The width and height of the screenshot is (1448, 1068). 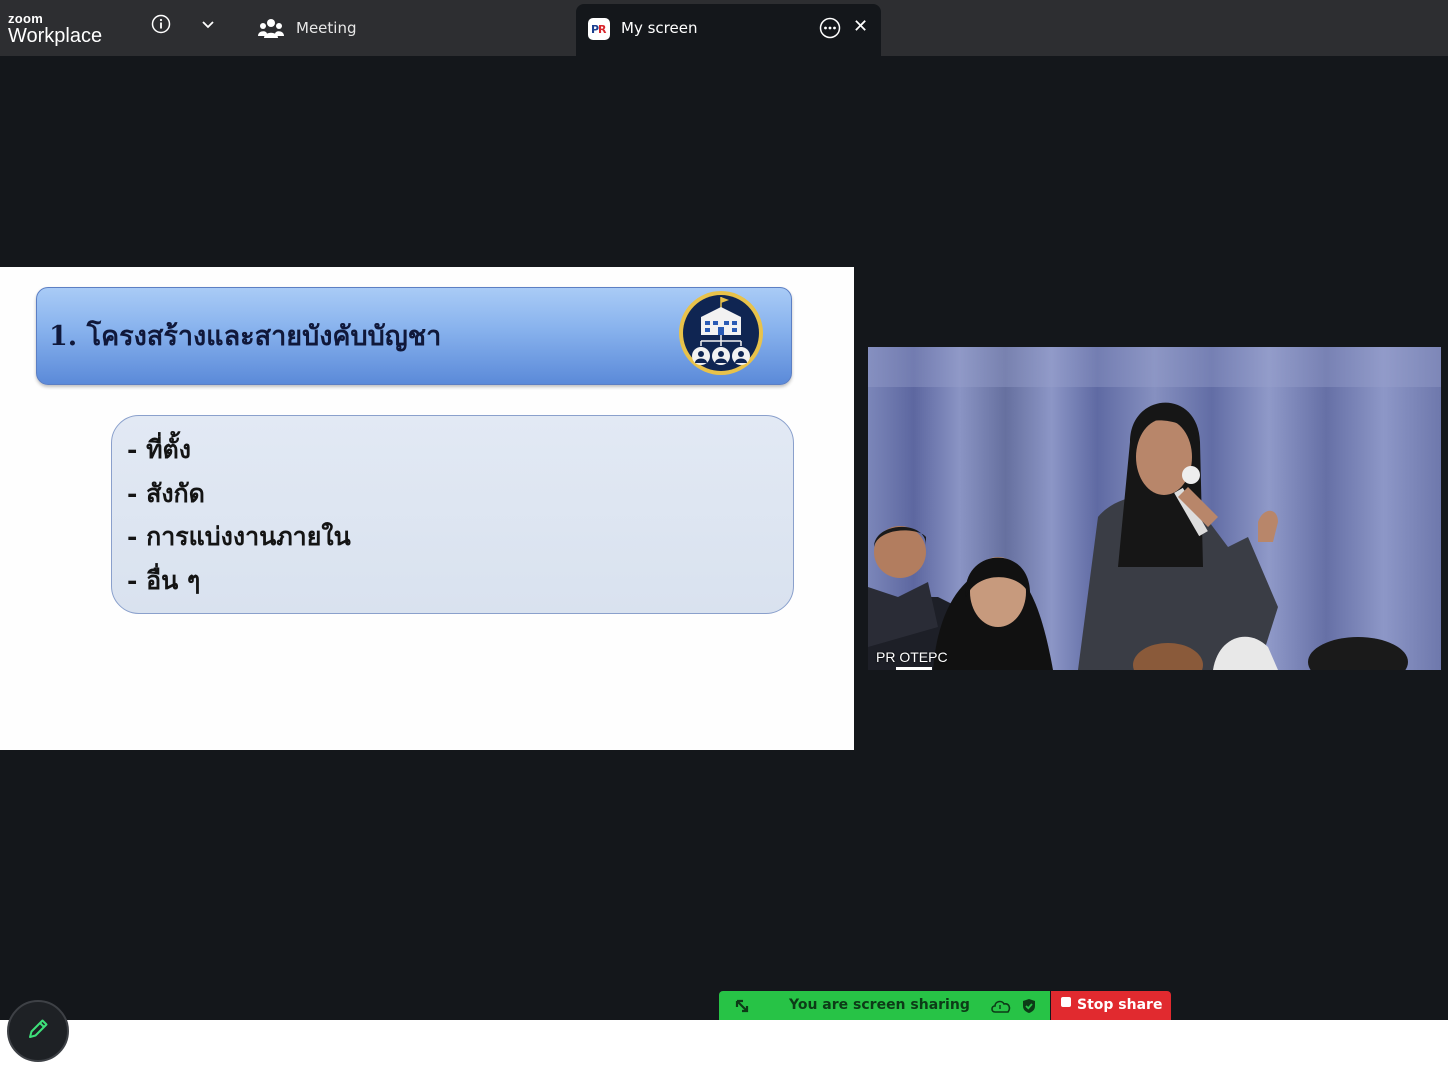 I want to click on slide-title: 1. โครงสร้างและสายบังคับบัญชา, so click(x=245, y=336).